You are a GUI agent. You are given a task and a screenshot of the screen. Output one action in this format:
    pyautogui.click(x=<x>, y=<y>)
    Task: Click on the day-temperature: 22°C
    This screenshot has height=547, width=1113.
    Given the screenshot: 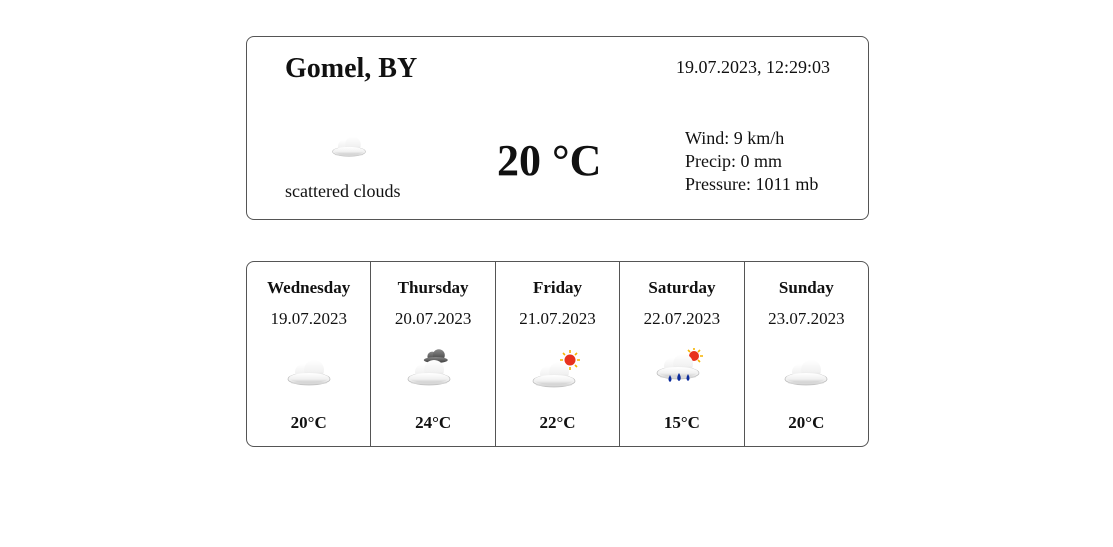 What is the action you would take?
    pyautogui.click(x=557, y=422)
    